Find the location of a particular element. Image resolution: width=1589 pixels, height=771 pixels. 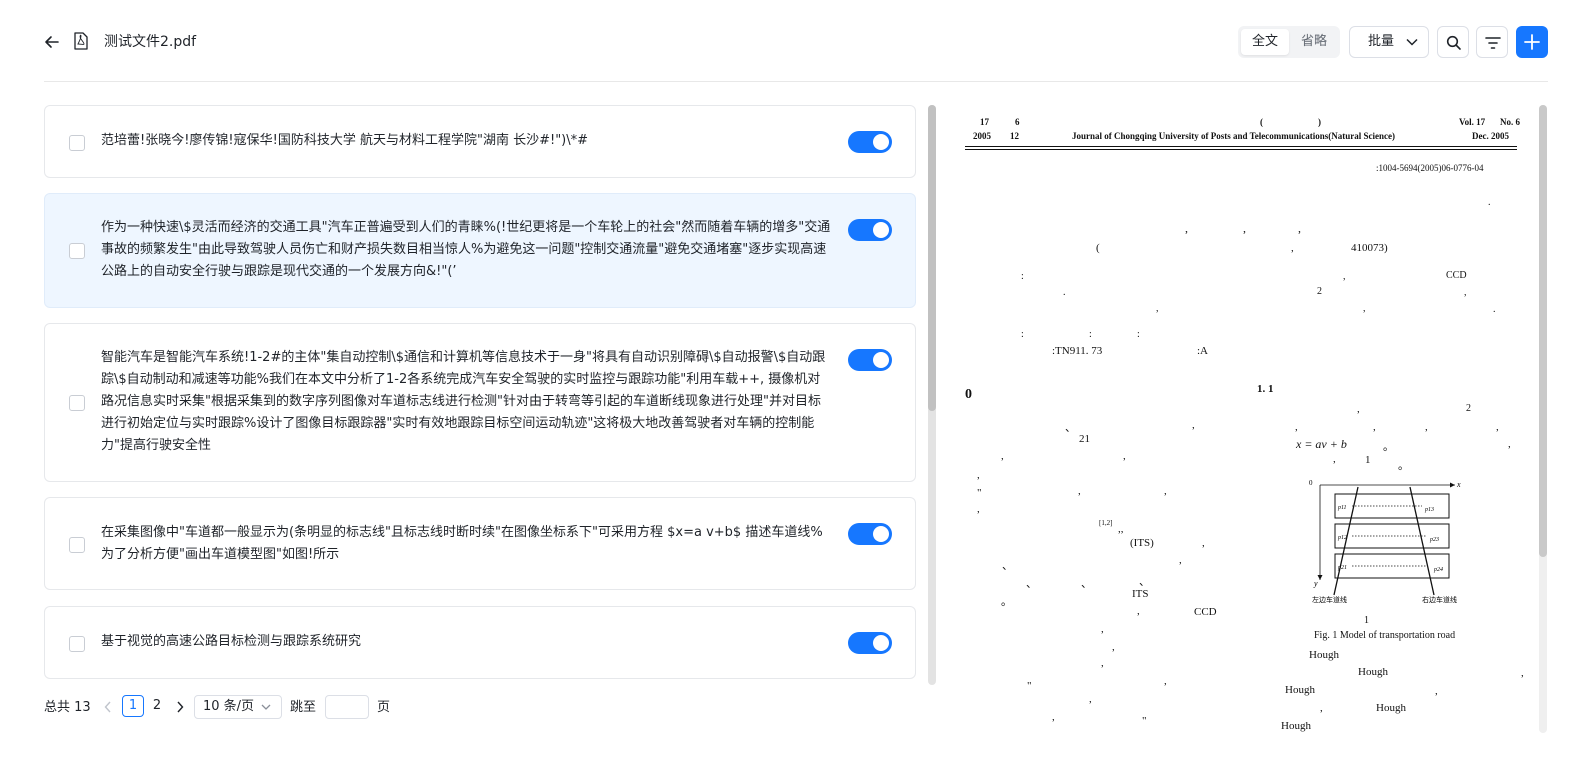

paragraph-text: 基于视觉的高速公路目标检测与跟踪系统研究 is located at coordinates (231, 641).